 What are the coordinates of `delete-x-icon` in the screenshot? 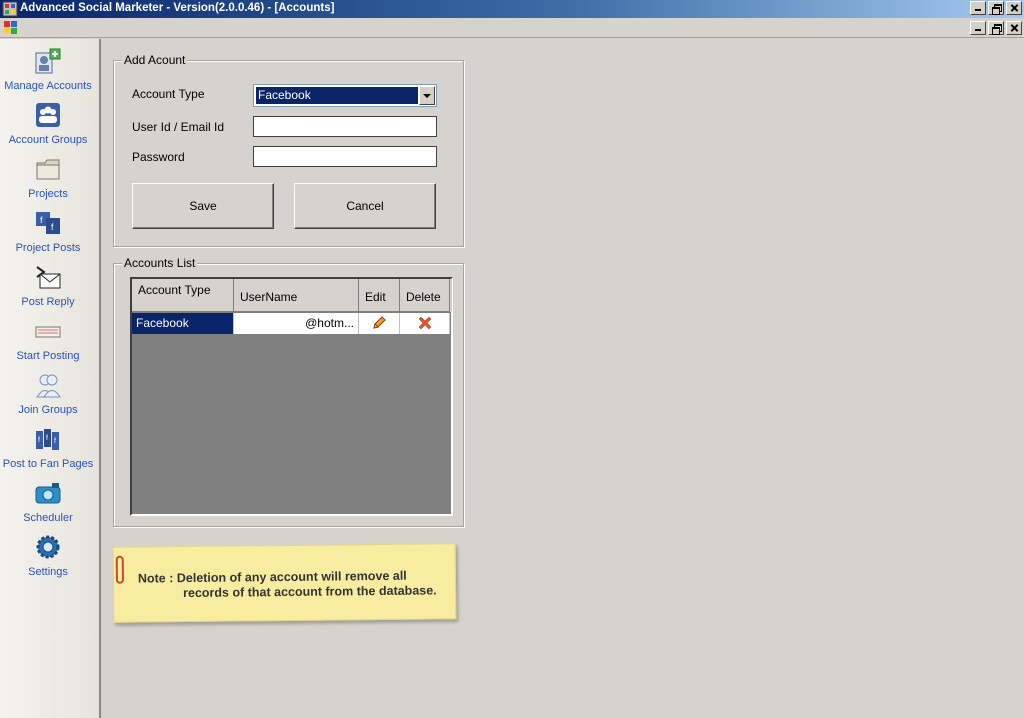 It's located at (425, 323).